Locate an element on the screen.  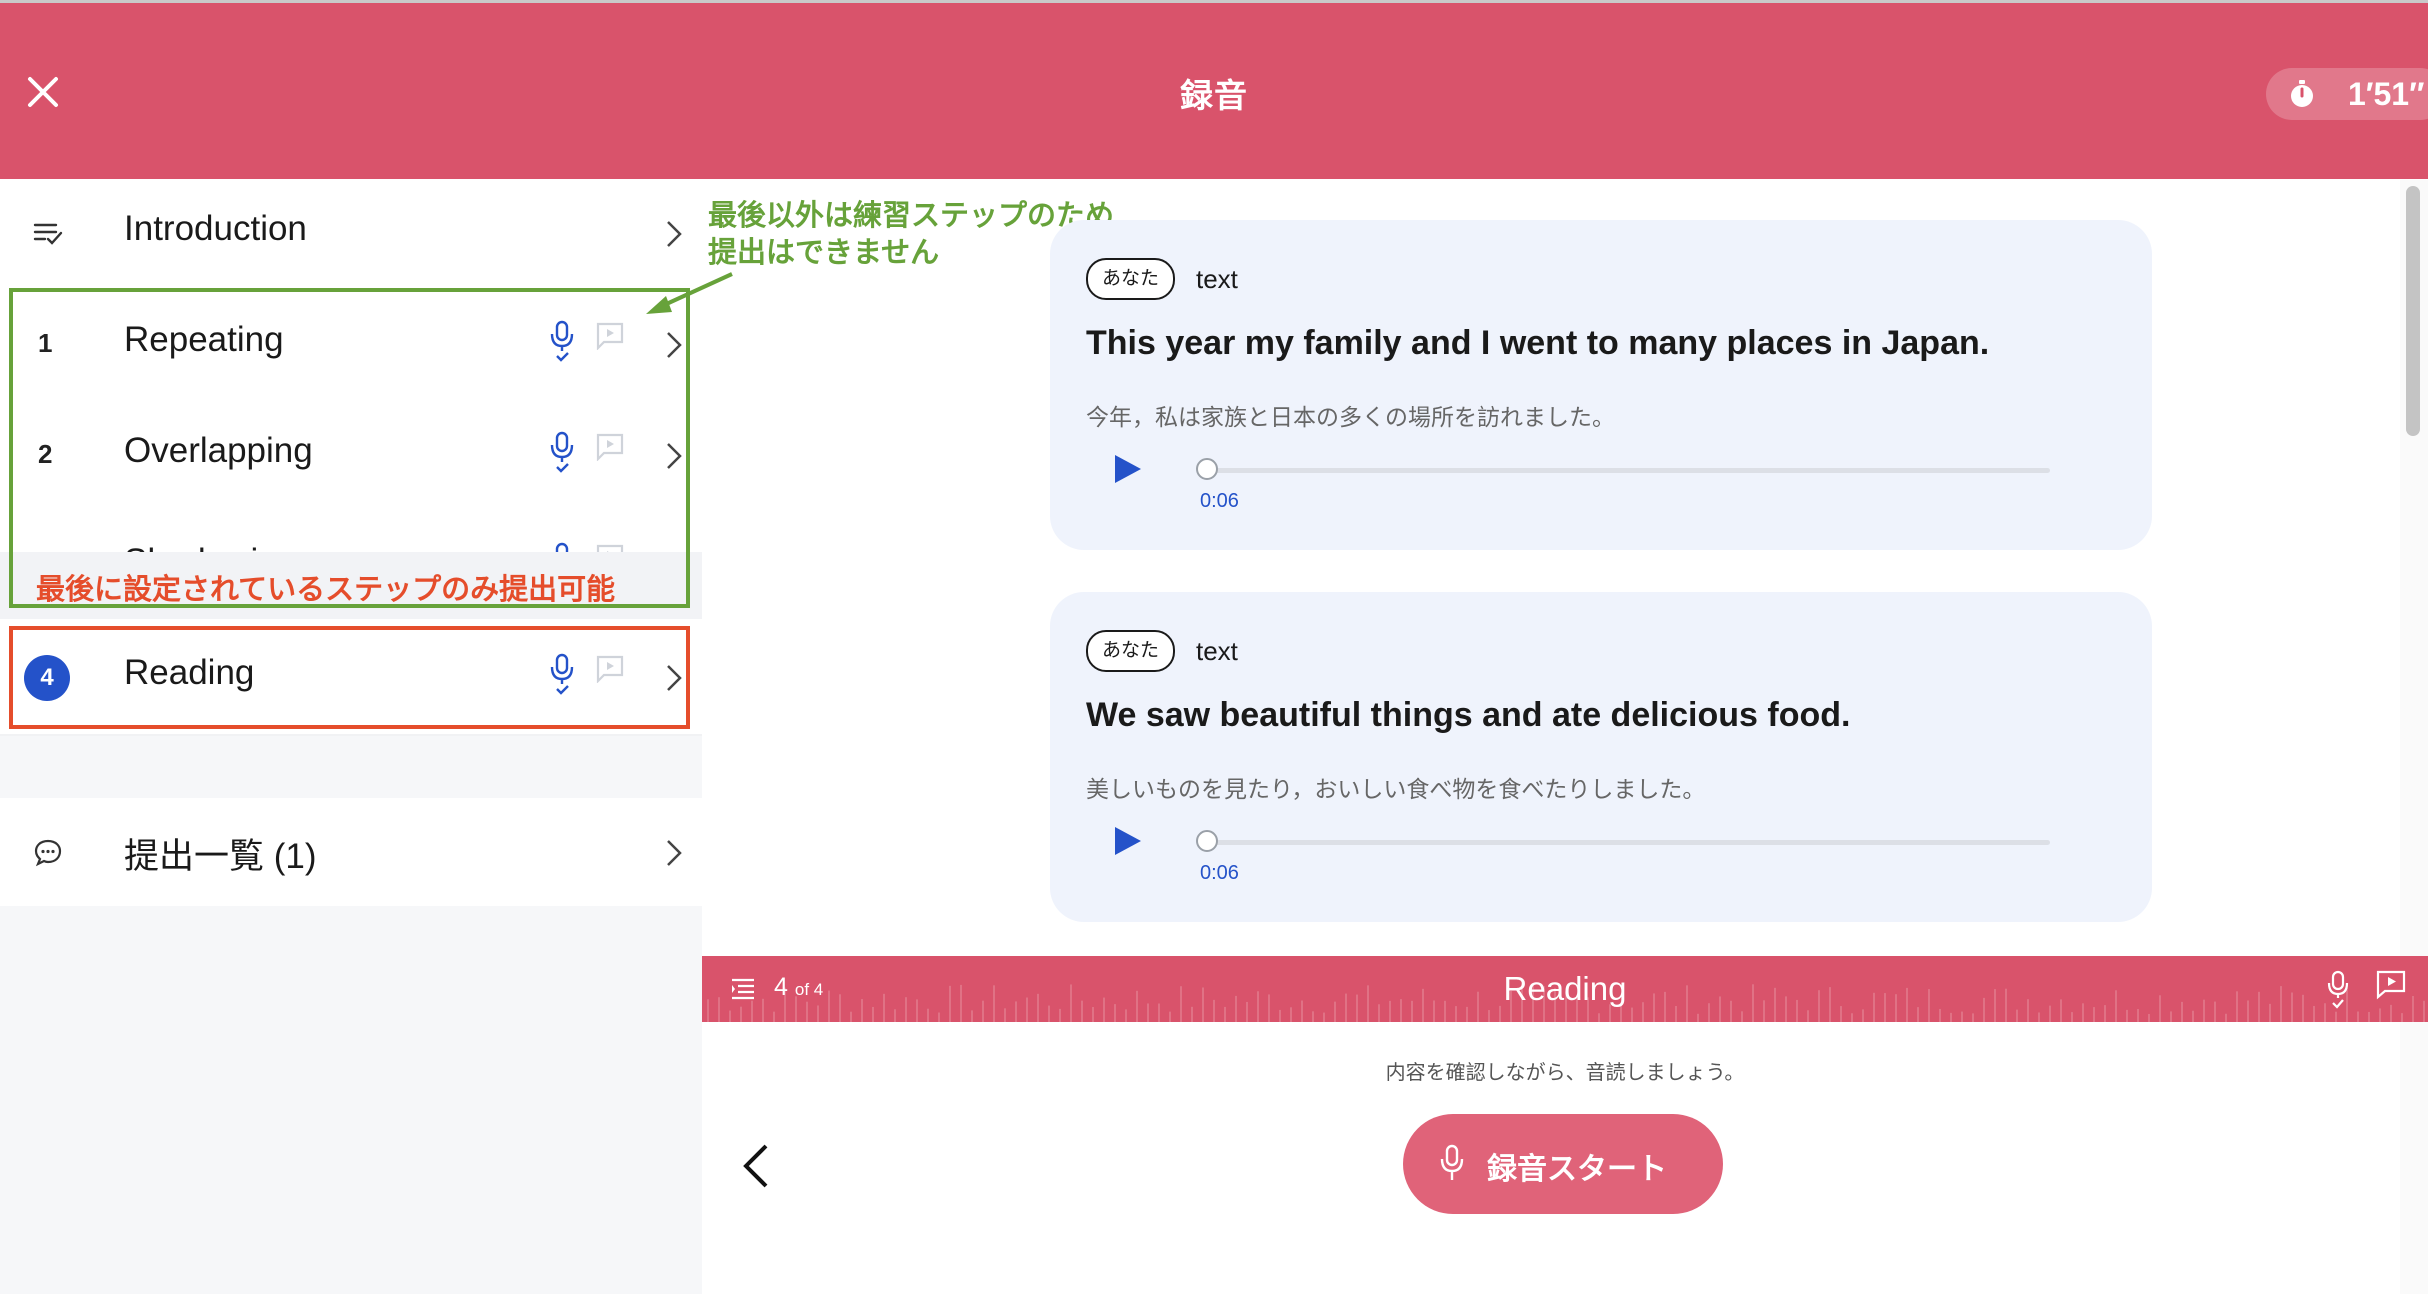
chat-play-icon is located at coordinates (2391, 985).